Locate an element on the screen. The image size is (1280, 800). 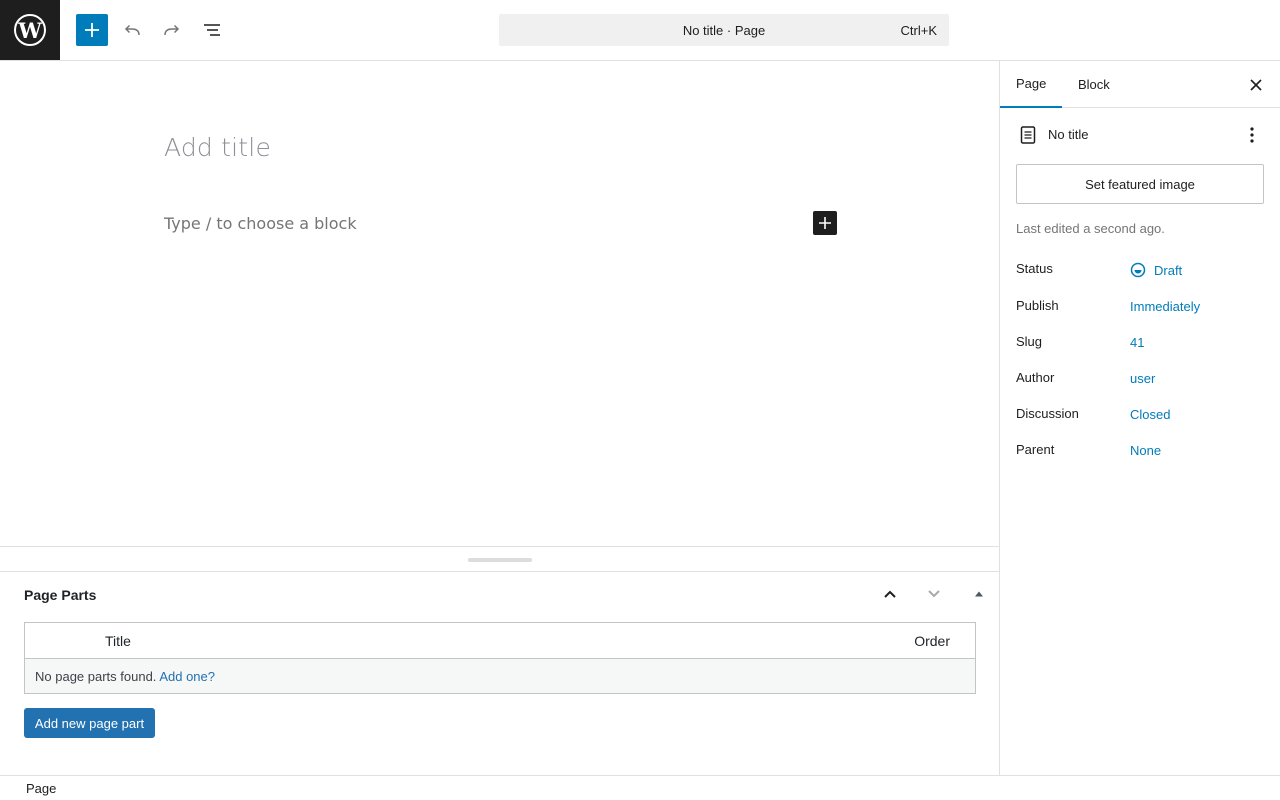
slug-label: Slug is located at coordinates (1029, 341).